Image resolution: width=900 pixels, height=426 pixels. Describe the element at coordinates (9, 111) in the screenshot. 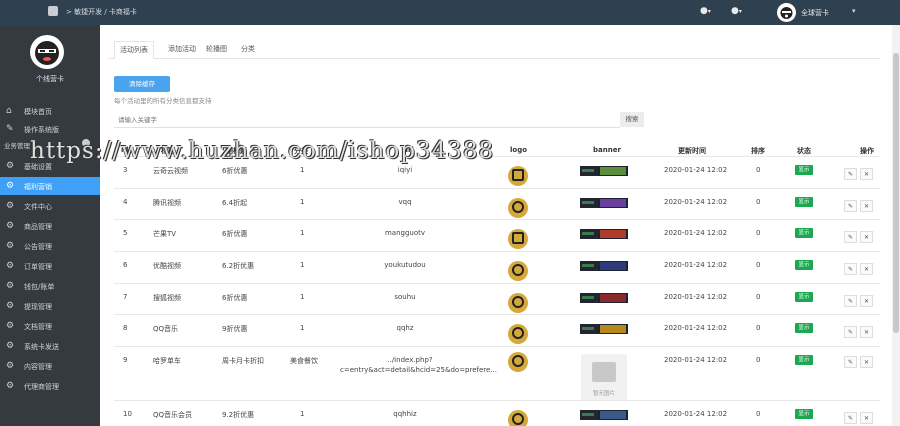

I see `home-icon: ⌂` at that location.